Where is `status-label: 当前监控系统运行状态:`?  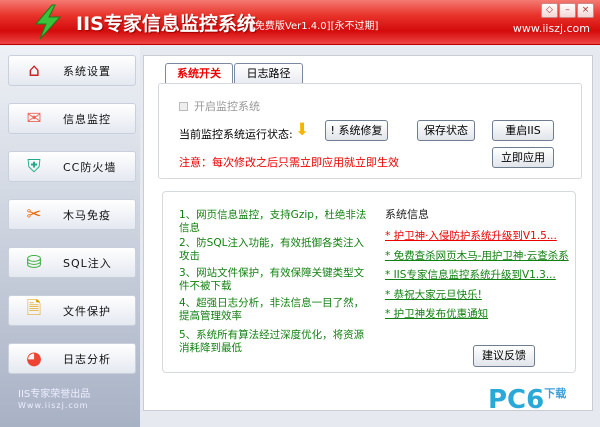
status-label: 当前监控系统运行状态: is located at coordinates (236, 134).